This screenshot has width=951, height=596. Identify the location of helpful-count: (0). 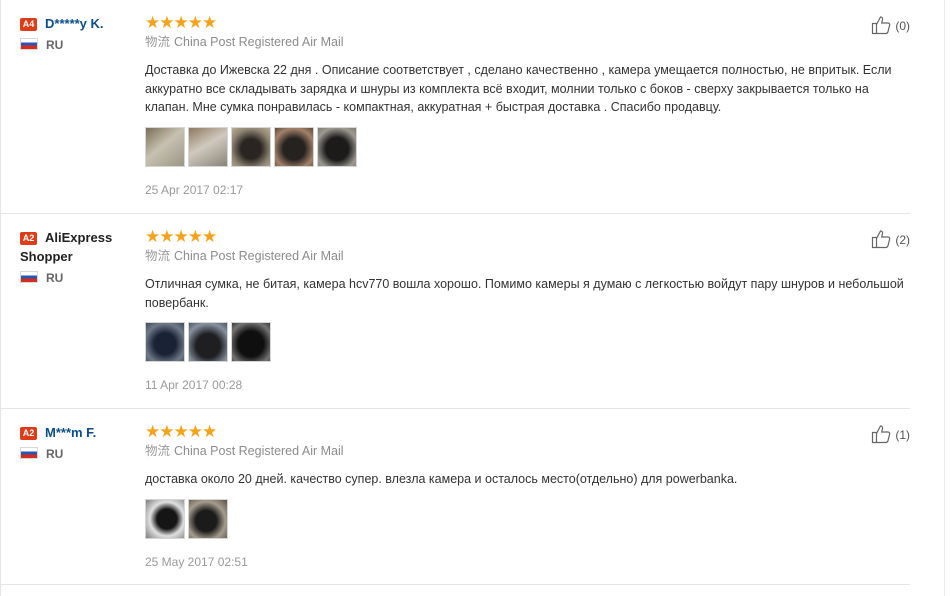
(902, 26).